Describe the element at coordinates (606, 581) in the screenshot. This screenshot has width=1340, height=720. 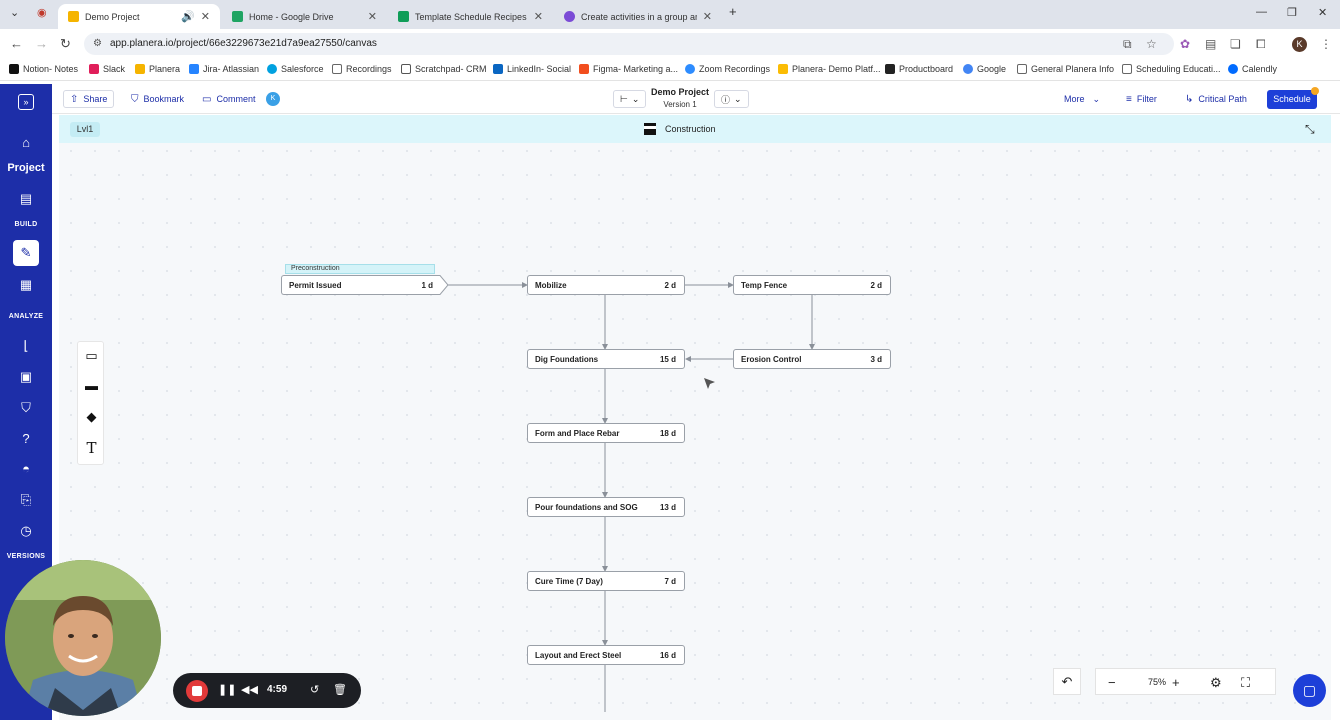
I see `activity-node: Cure Time (7 Day) 7 d` at that location.